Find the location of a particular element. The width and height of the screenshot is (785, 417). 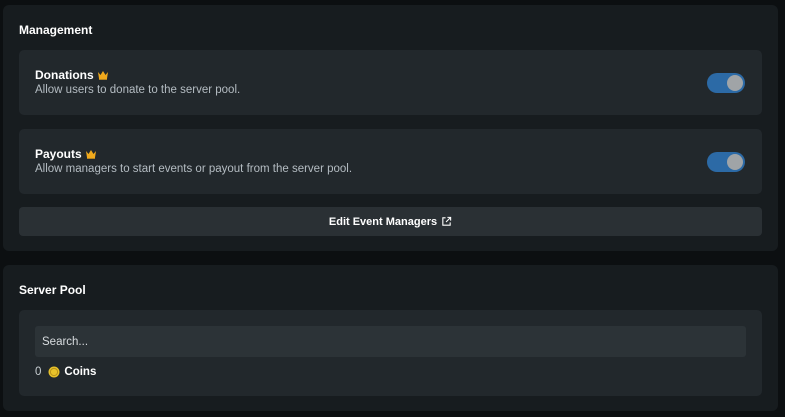

server-pool-title: Server Pool is located at coordinates (52, 290).